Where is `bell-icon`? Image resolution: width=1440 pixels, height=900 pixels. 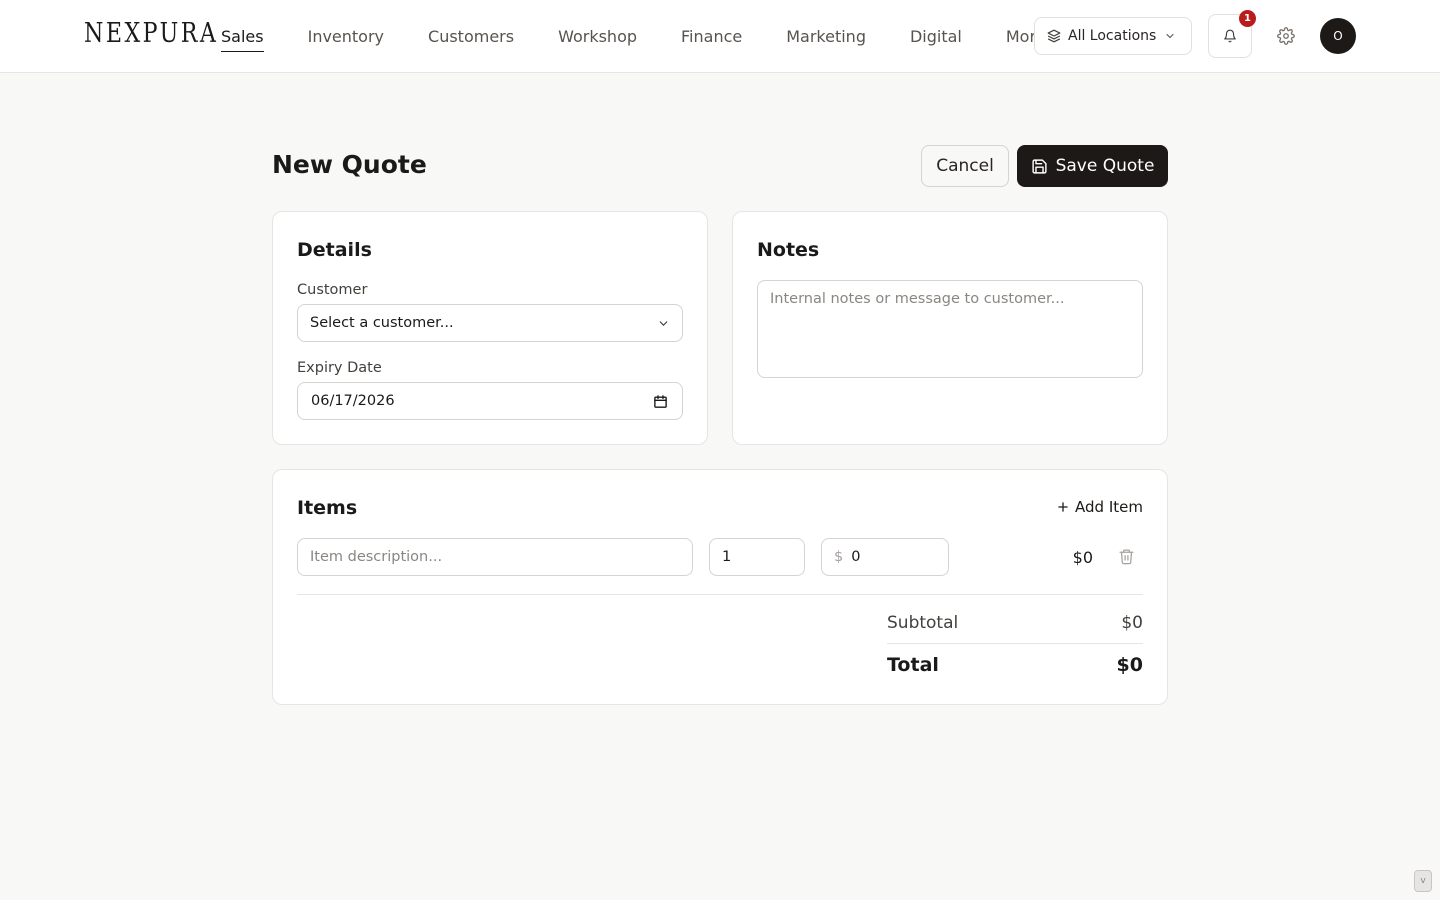 bell-icon is located at coordinates (1230, 36).